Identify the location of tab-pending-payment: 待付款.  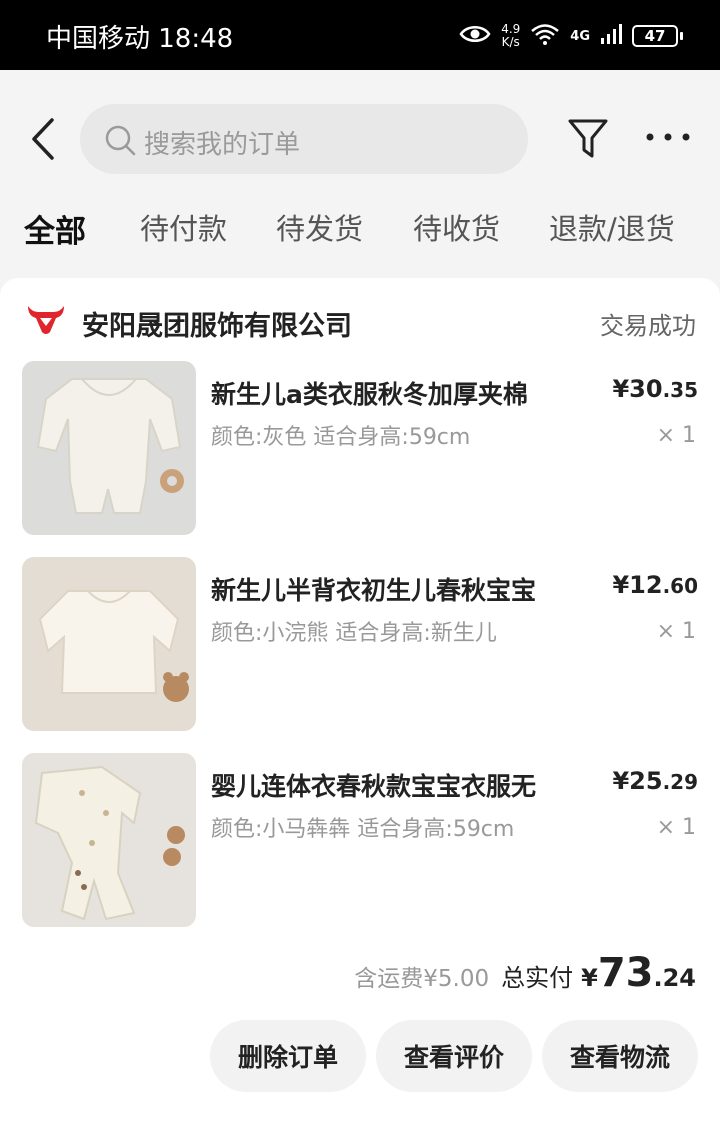
(183, 227).